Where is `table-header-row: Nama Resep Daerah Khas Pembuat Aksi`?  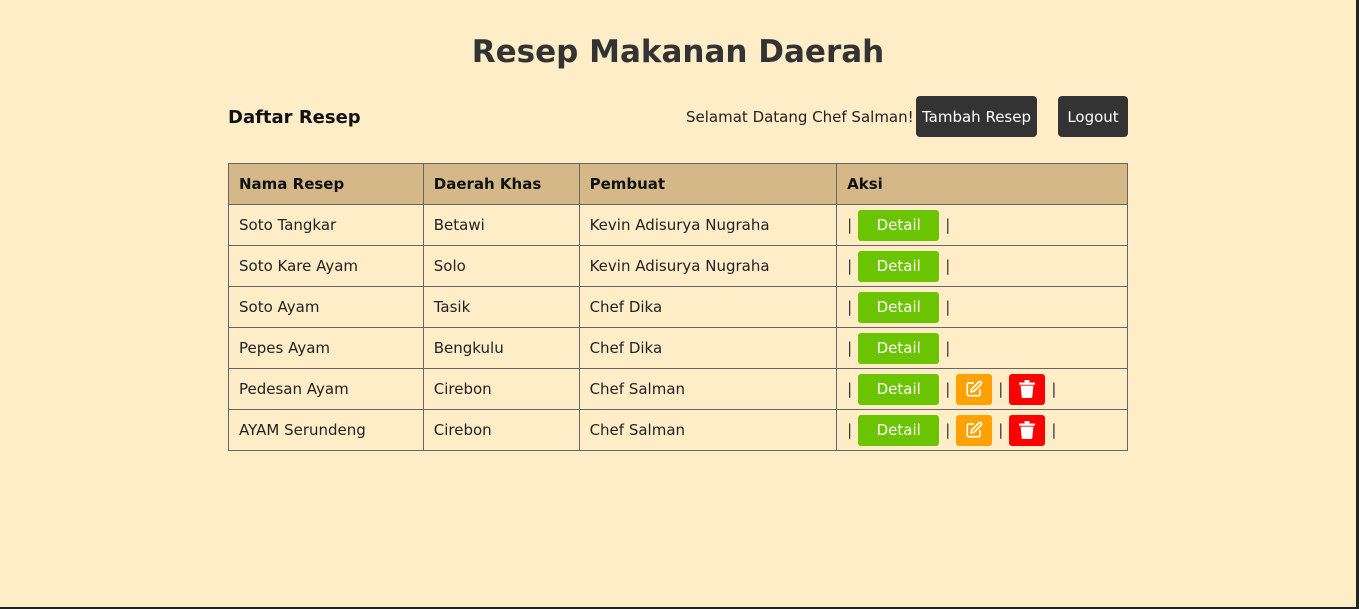
table-header-row: Nama Resep Daerah Khas Pembuat Aksi is located at coordinates (678, 184).